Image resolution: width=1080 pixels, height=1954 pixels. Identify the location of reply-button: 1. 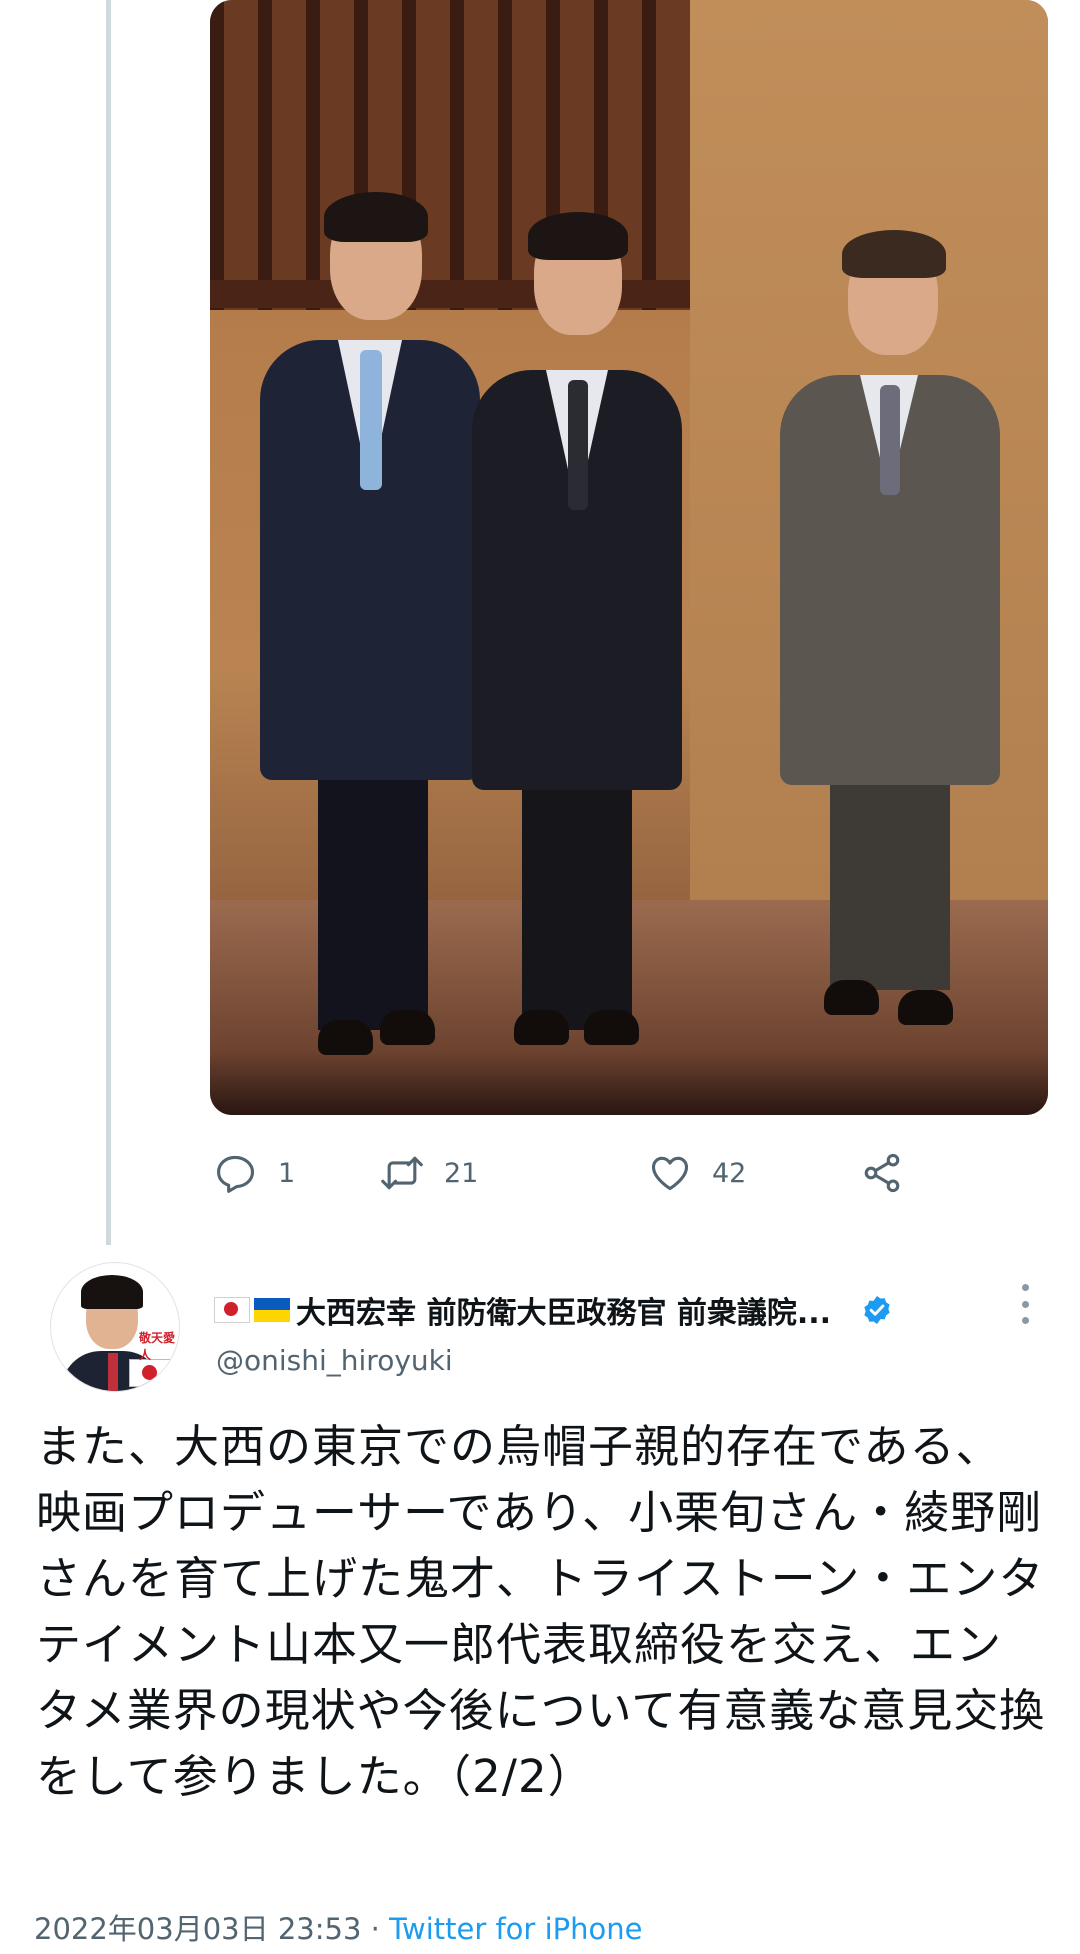
(254, 1173).